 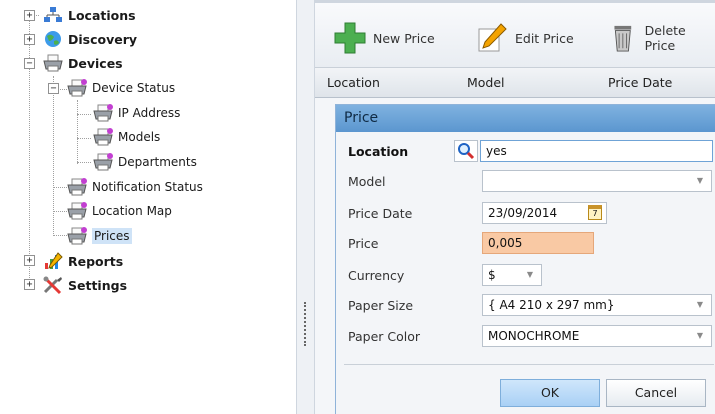 What do you see at coordinates (29, 260) in the screenshot?
I see `expand-reports-button: +` at bounding box center [29, 260].